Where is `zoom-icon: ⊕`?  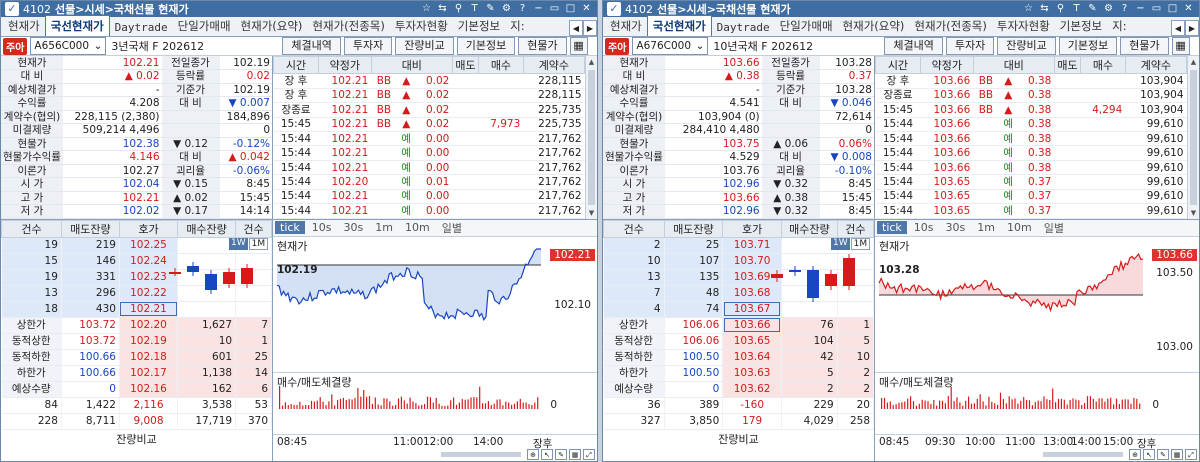
zoom-icon: ⊕ is located at coordinates (1135, 454).